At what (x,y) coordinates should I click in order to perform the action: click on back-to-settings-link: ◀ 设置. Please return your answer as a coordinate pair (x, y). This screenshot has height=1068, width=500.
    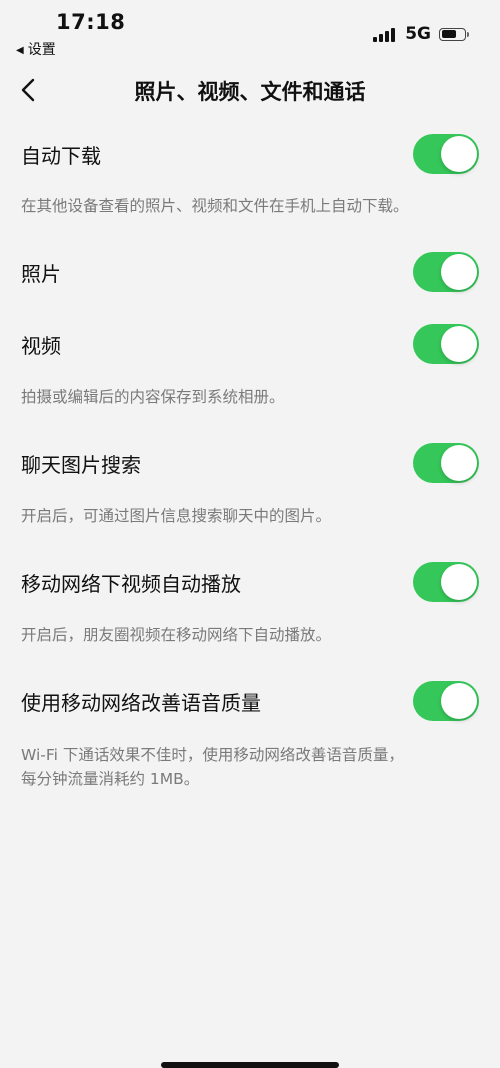
    Looking at the image, I should click on (36, 49).